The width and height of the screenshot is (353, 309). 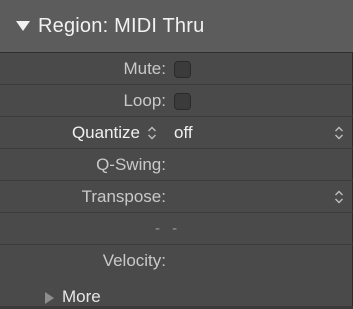 What do you see at coordinates (23, 26) in the screenshot?
I see `disclosure-triangle-down-icon` at bounding box center [23, 26].